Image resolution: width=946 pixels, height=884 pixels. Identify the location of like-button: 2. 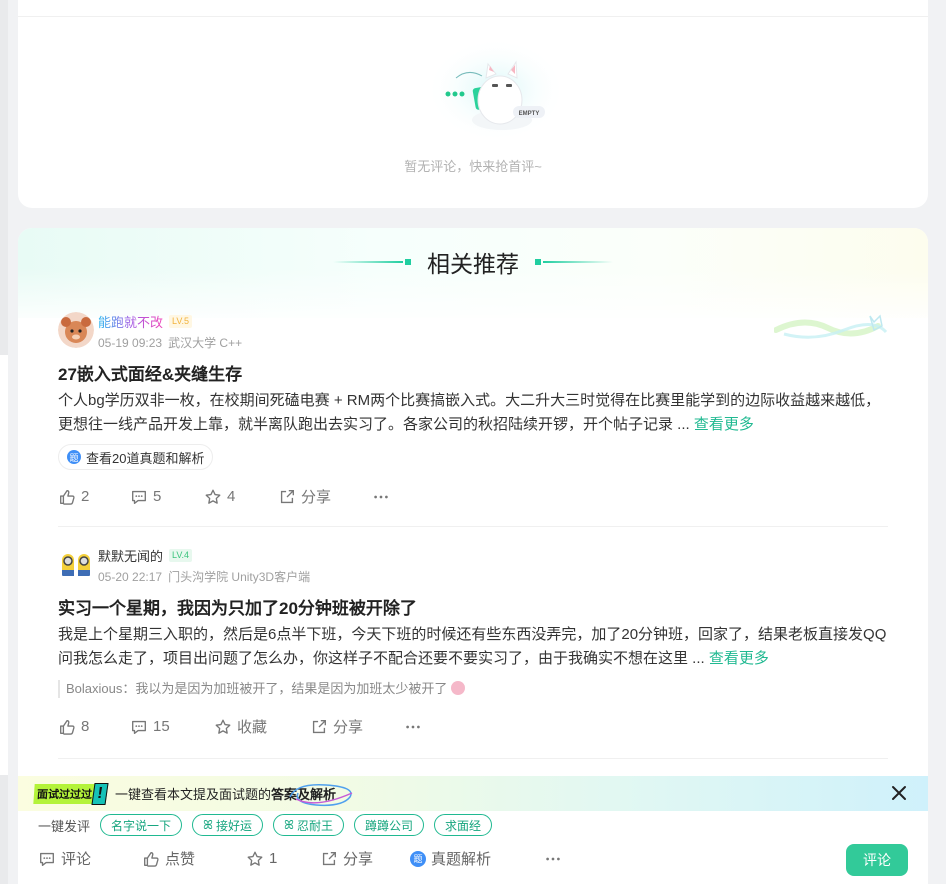
(94, 497).